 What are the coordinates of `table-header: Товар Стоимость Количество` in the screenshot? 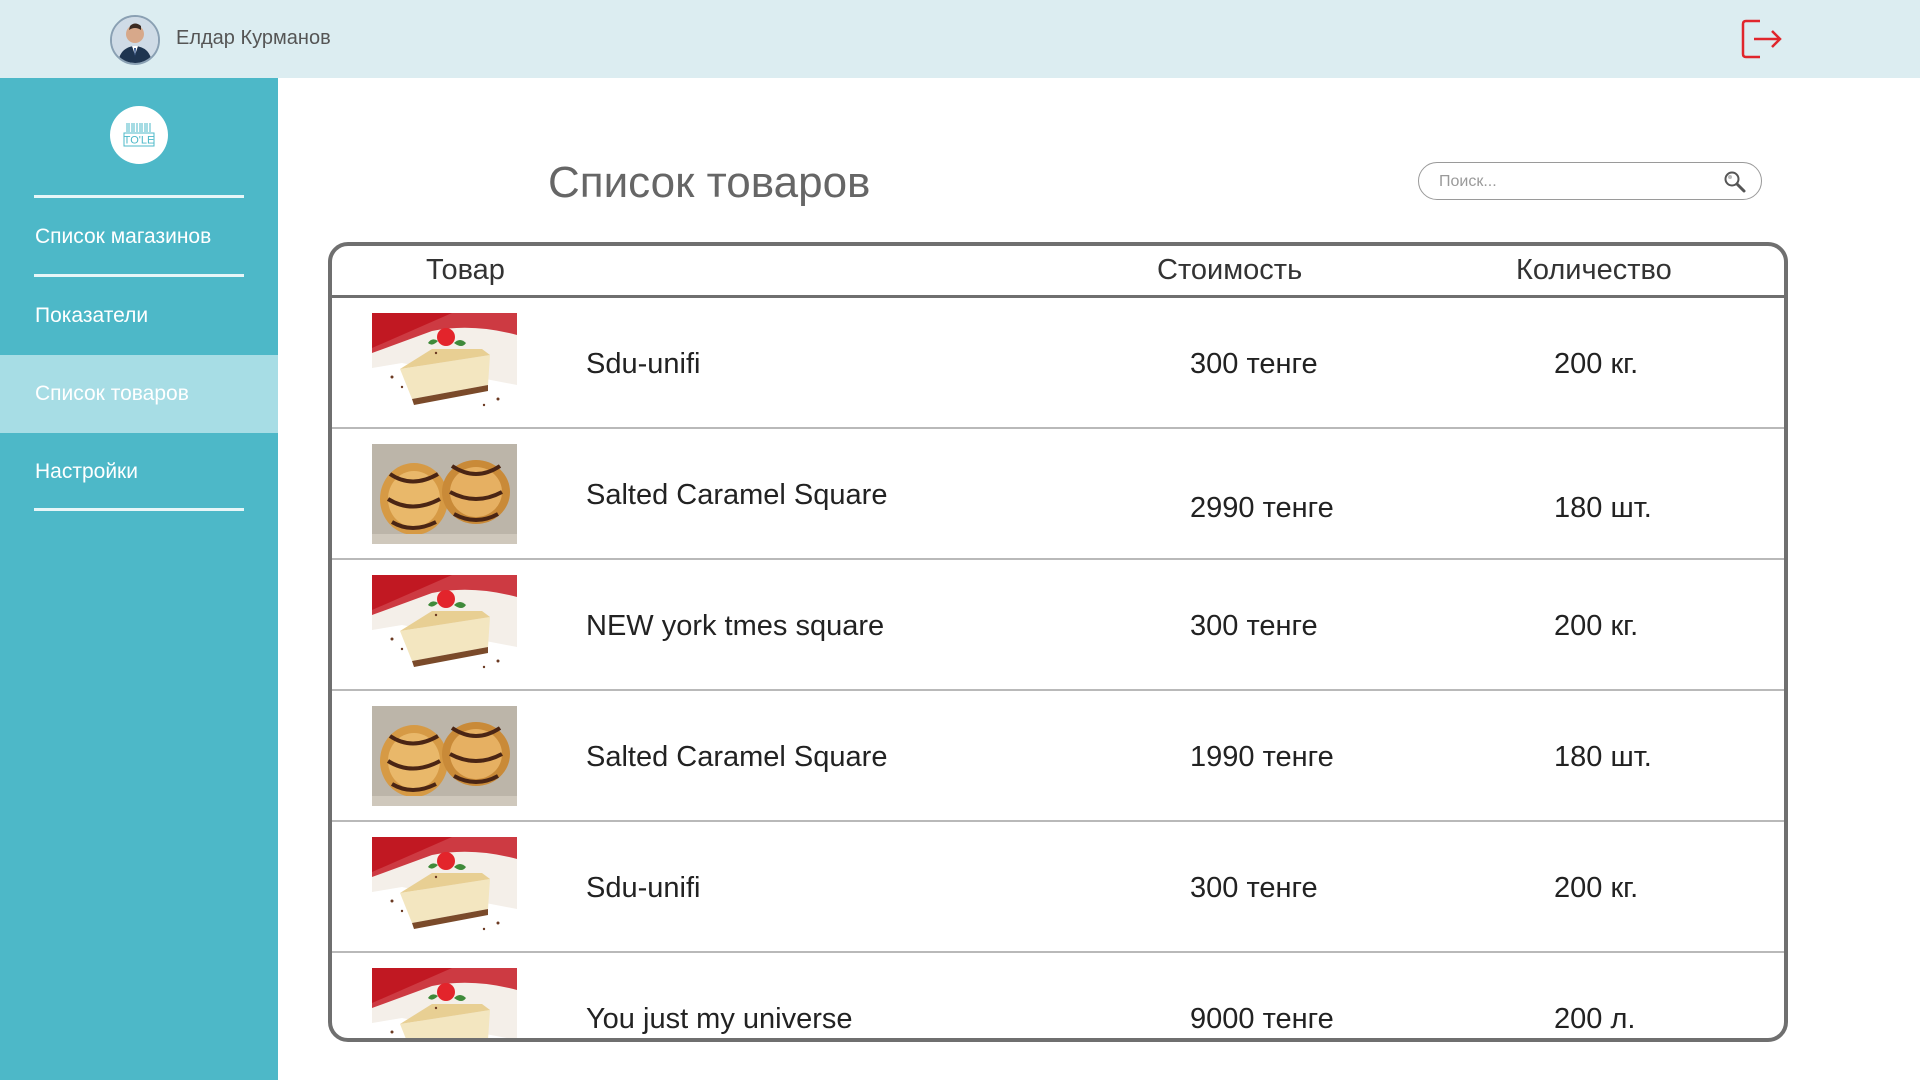 It's located at (1058, 272).